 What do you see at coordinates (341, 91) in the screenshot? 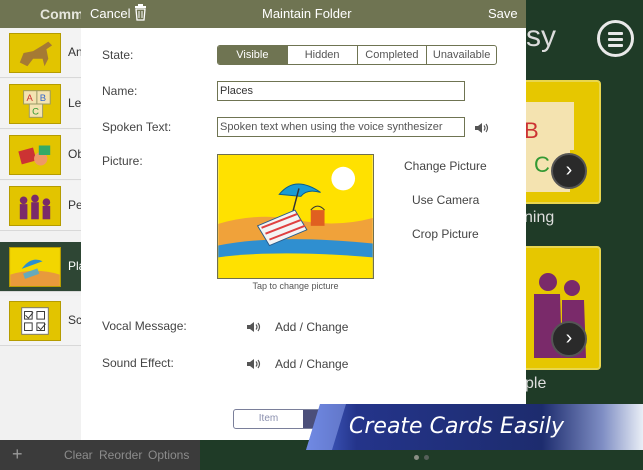
I see `name-field` at bounding box center [341, 91].